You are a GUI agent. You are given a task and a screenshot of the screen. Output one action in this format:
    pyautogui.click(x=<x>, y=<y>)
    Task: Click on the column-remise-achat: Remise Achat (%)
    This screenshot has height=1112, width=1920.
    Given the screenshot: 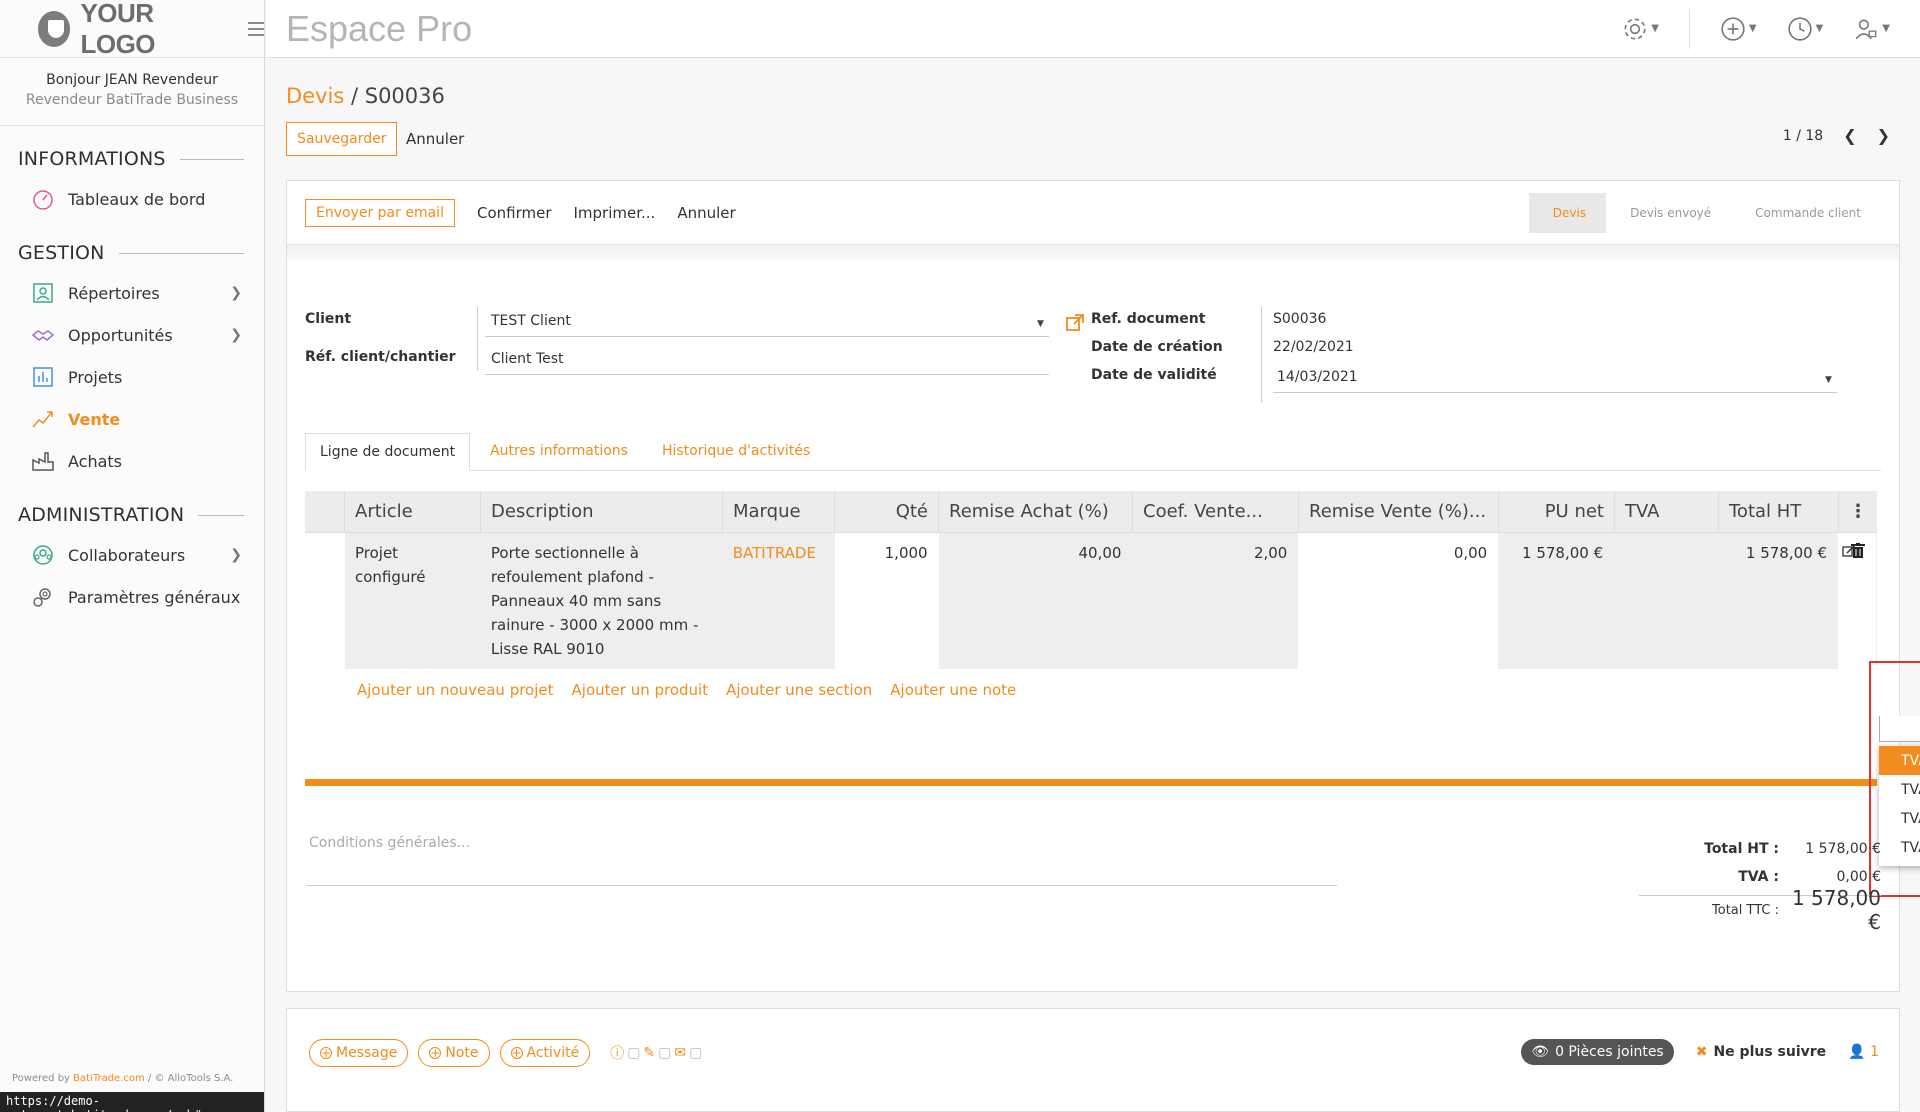 What is the action you would take?
    pyautogui.click(x=1036, y=511)
    